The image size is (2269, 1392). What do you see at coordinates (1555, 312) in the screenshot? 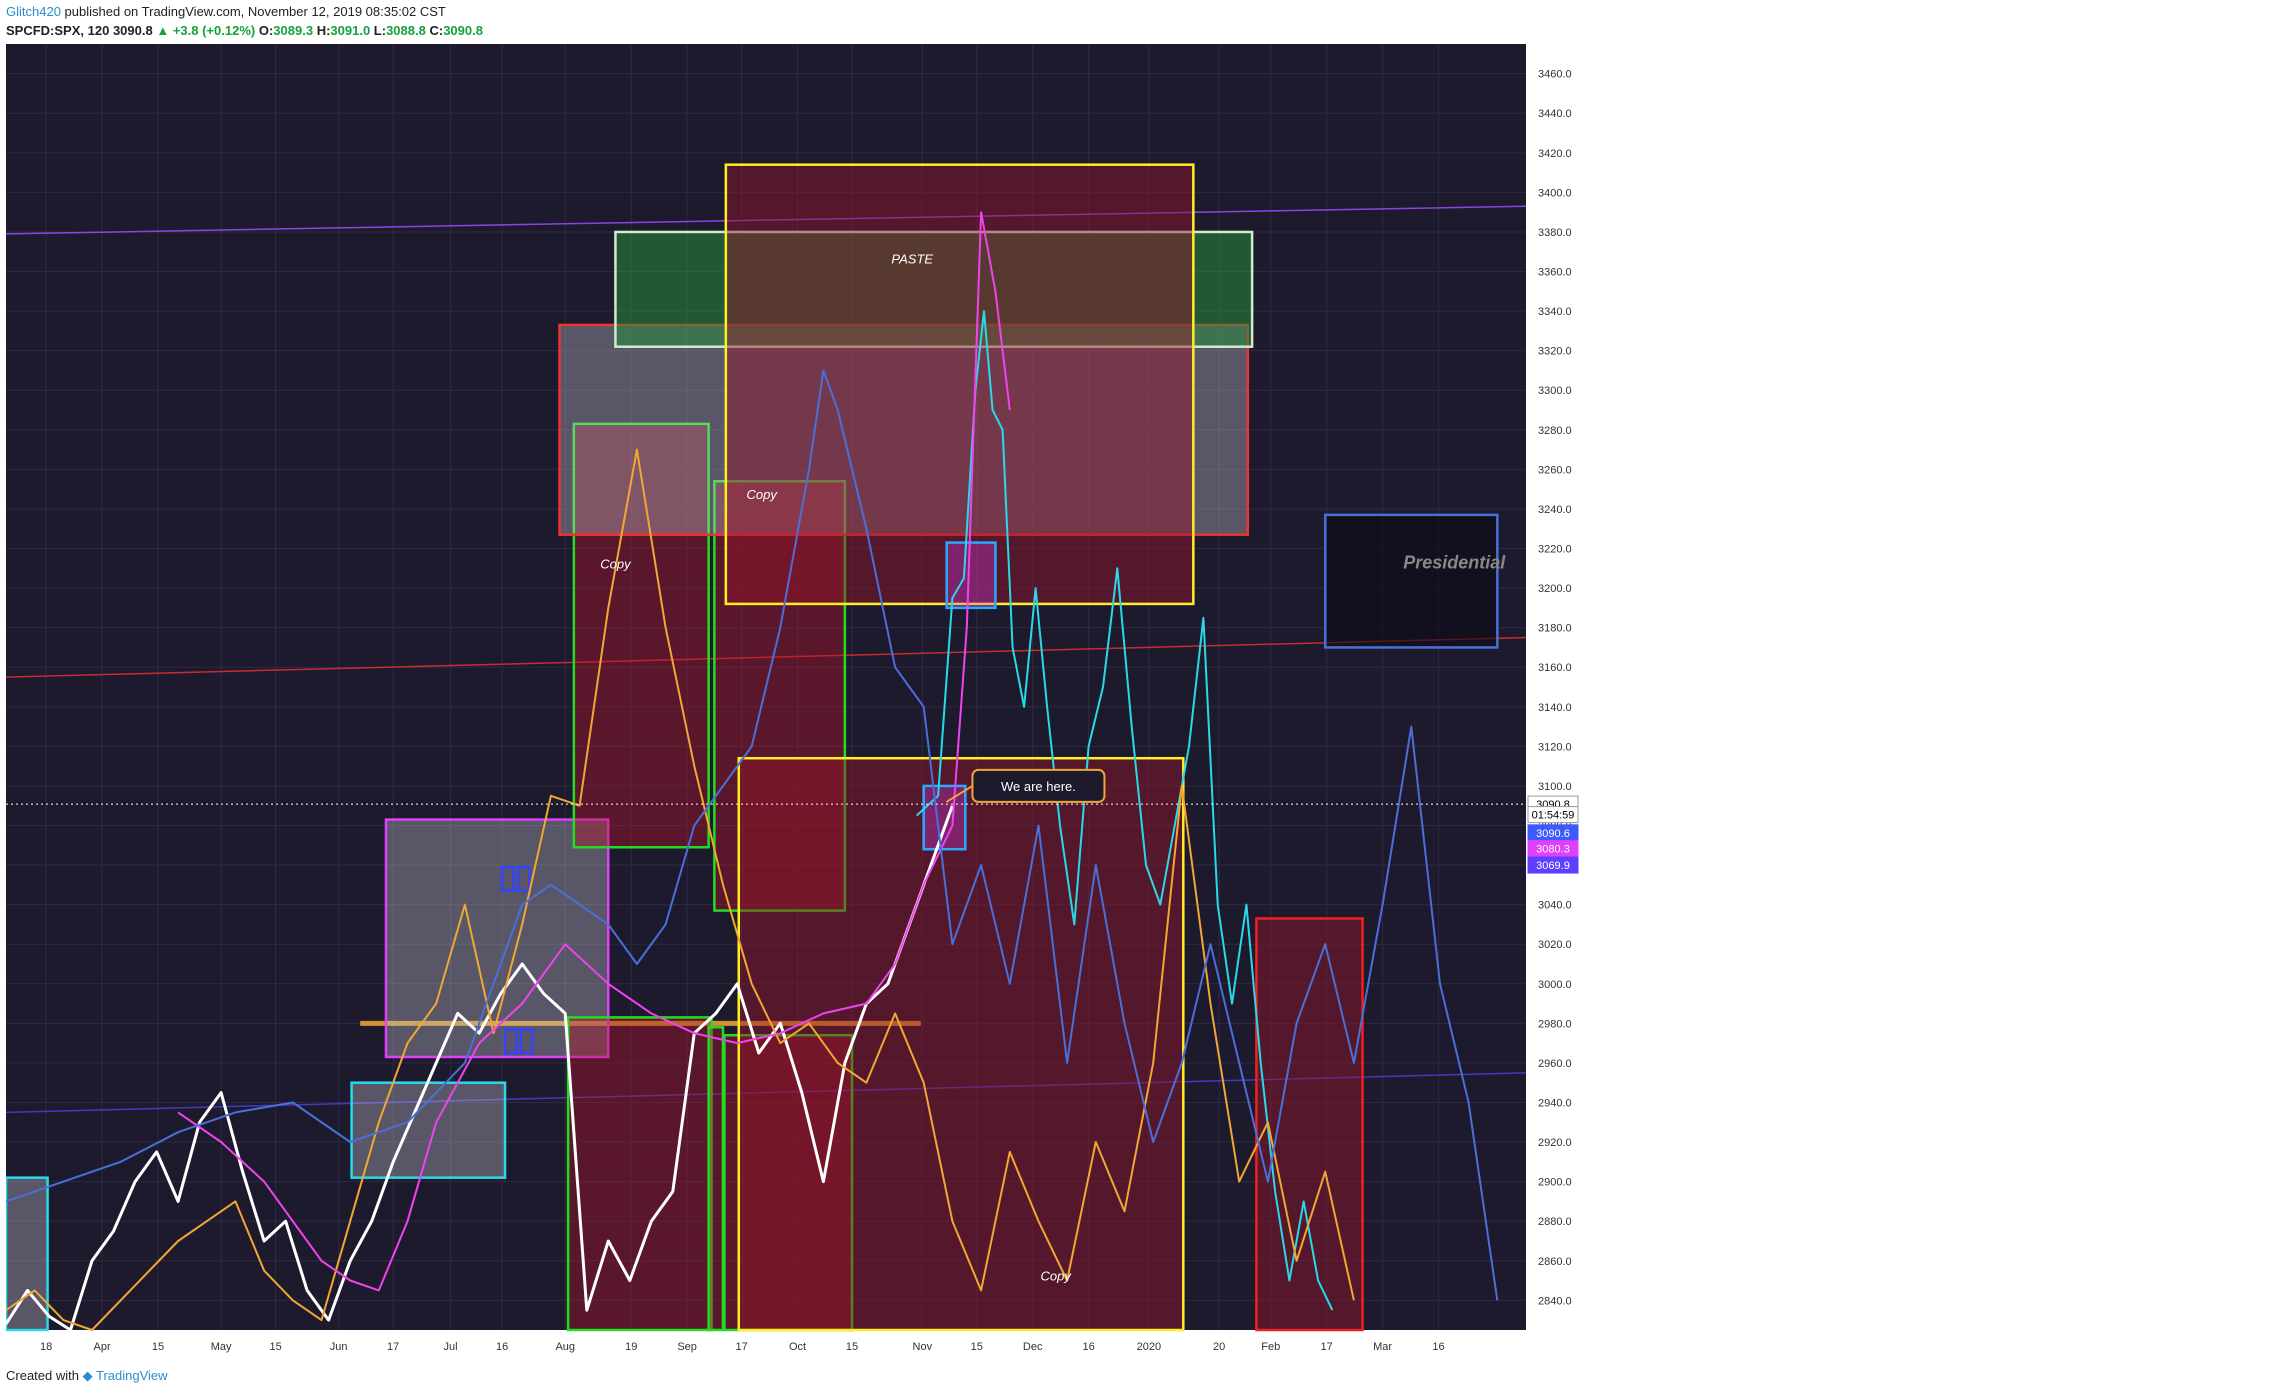
I see `y-tick-label: 3340.0` at bounding box center [1555, 312].